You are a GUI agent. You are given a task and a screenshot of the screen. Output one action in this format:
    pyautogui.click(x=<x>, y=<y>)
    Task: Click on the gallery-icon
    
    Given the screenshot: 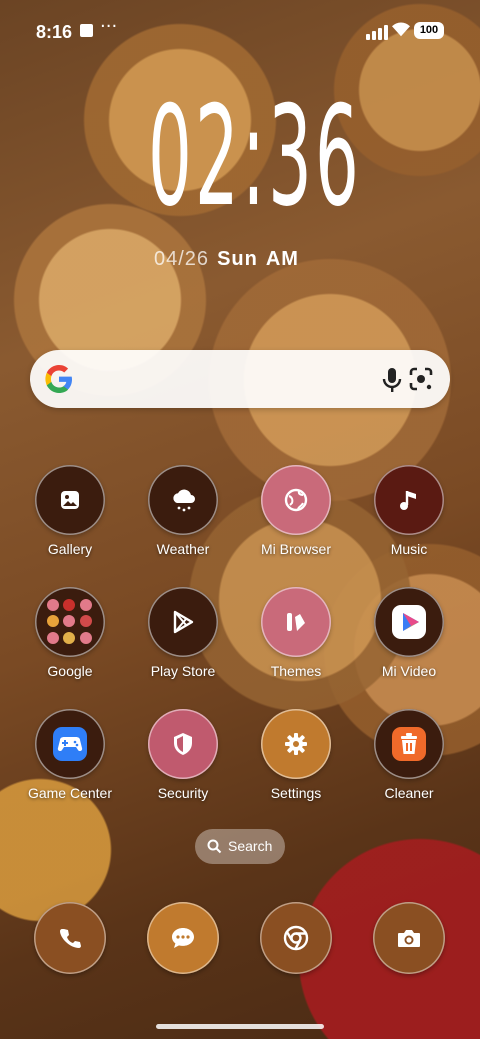 What is the action you would take?
    pyautogui.click(x=70, y=500)
    